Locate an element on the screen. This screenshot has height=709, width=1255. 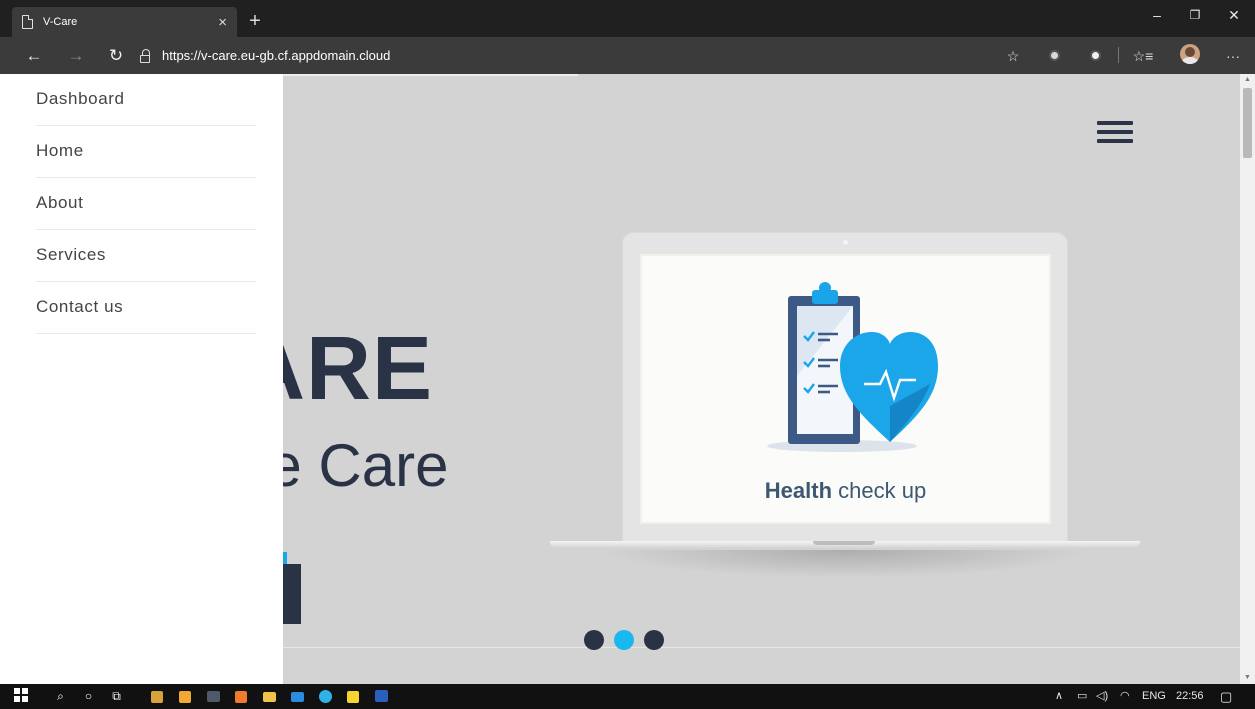
sidebar-item-contact-us: Contact us is located at coordinates (146, 308).